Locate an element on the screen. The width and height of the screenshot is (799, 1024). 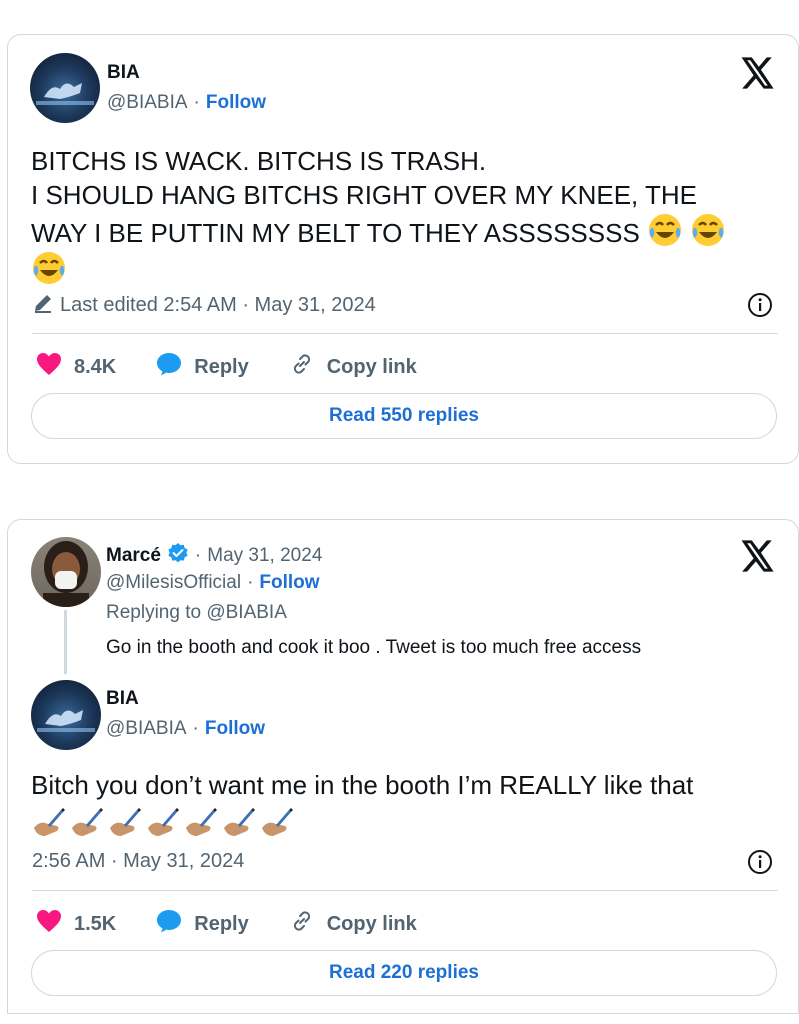
action-bar: 1.5K Reply Copy link is located at coordinates (226, 924).